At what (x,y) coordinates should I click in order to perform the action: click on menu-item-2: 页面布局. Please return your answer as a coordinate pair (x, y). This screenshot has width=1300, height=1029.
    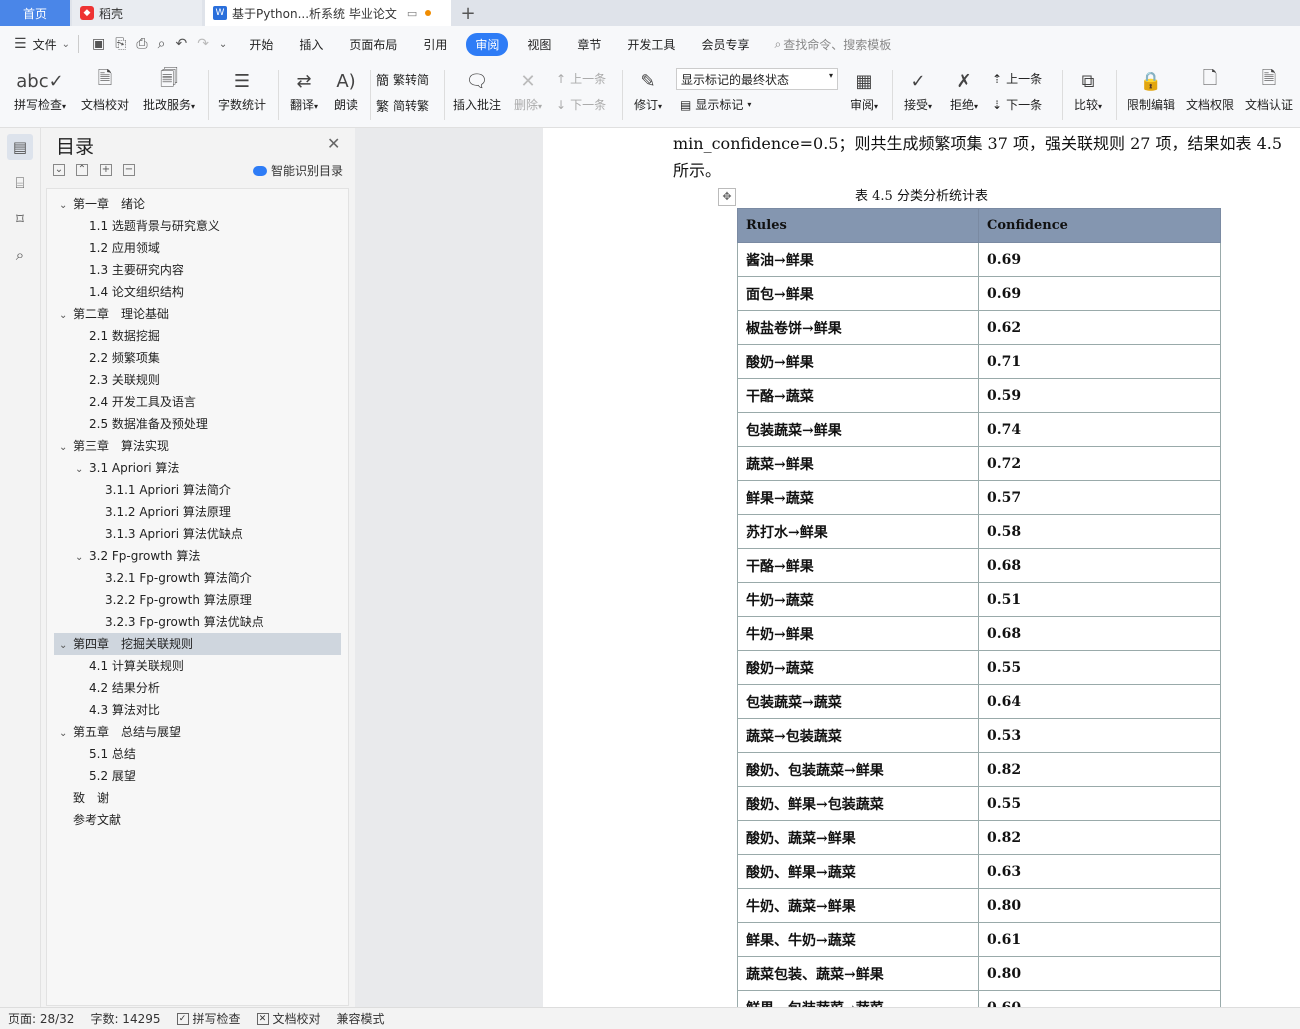
    Looking at the image, I should click on (373, 44).